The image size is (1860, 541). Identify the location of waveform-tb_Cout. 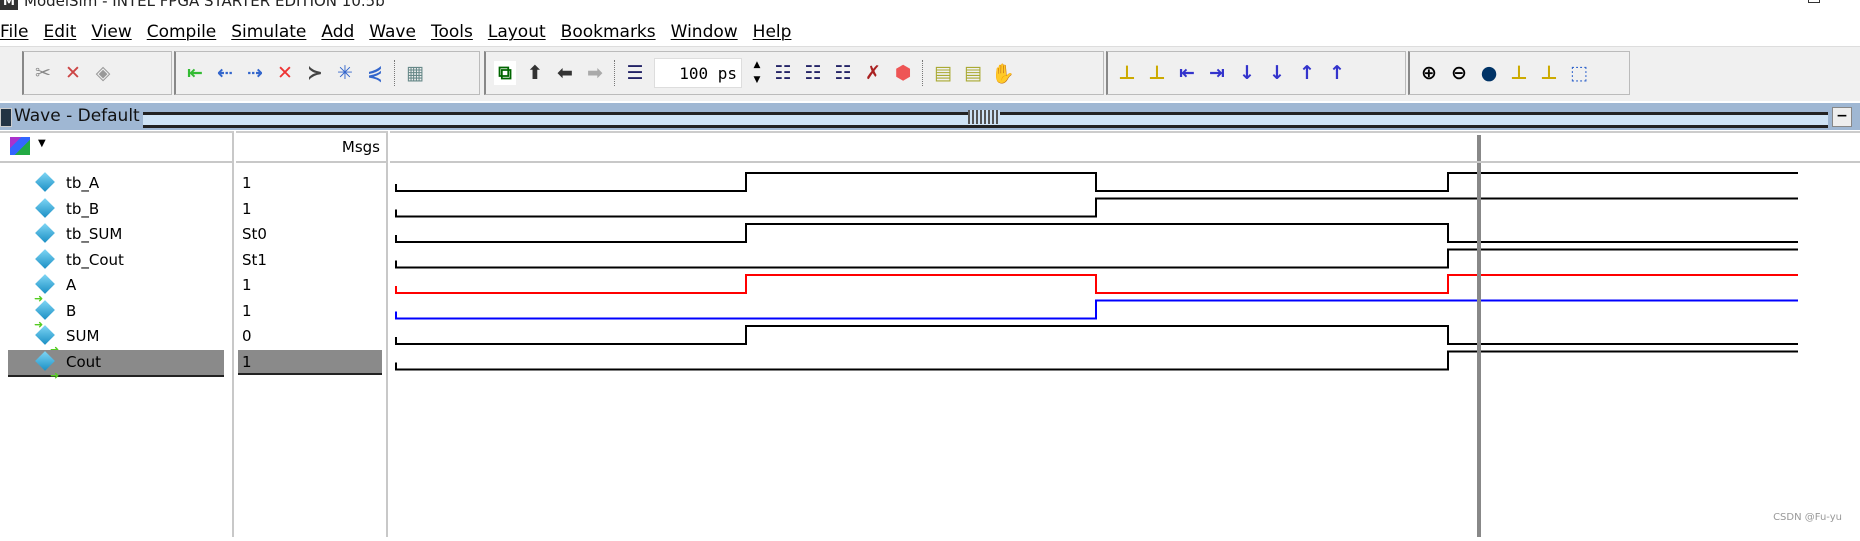
(1096, 258).